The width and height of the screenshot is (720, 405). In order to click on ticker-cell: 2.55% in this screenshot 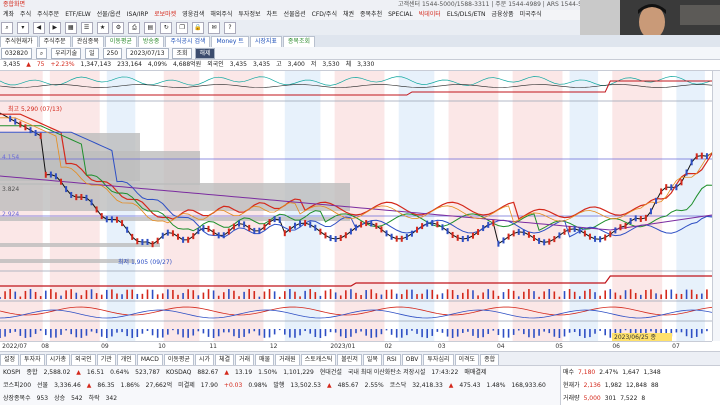, I will do `click(374, 385)`.